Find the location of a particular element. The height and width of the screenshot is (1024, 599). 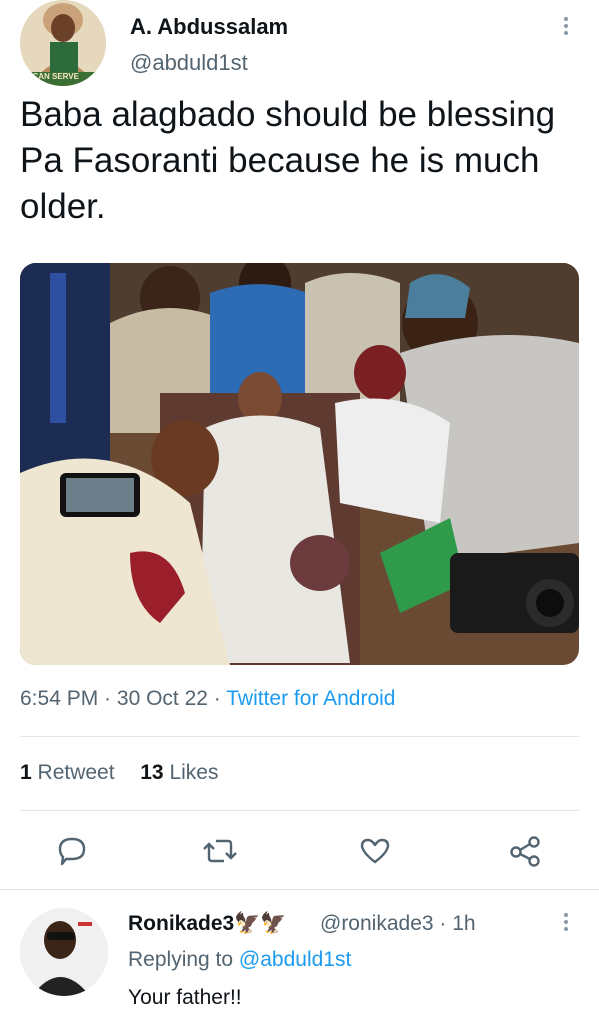

likes-stat: 13 Likes is located at coordinates (179, 772).